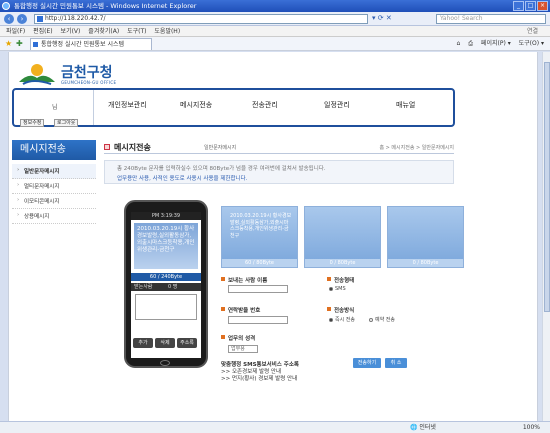  I want to click on send-method-label: 전송방식, so click(340, 310).